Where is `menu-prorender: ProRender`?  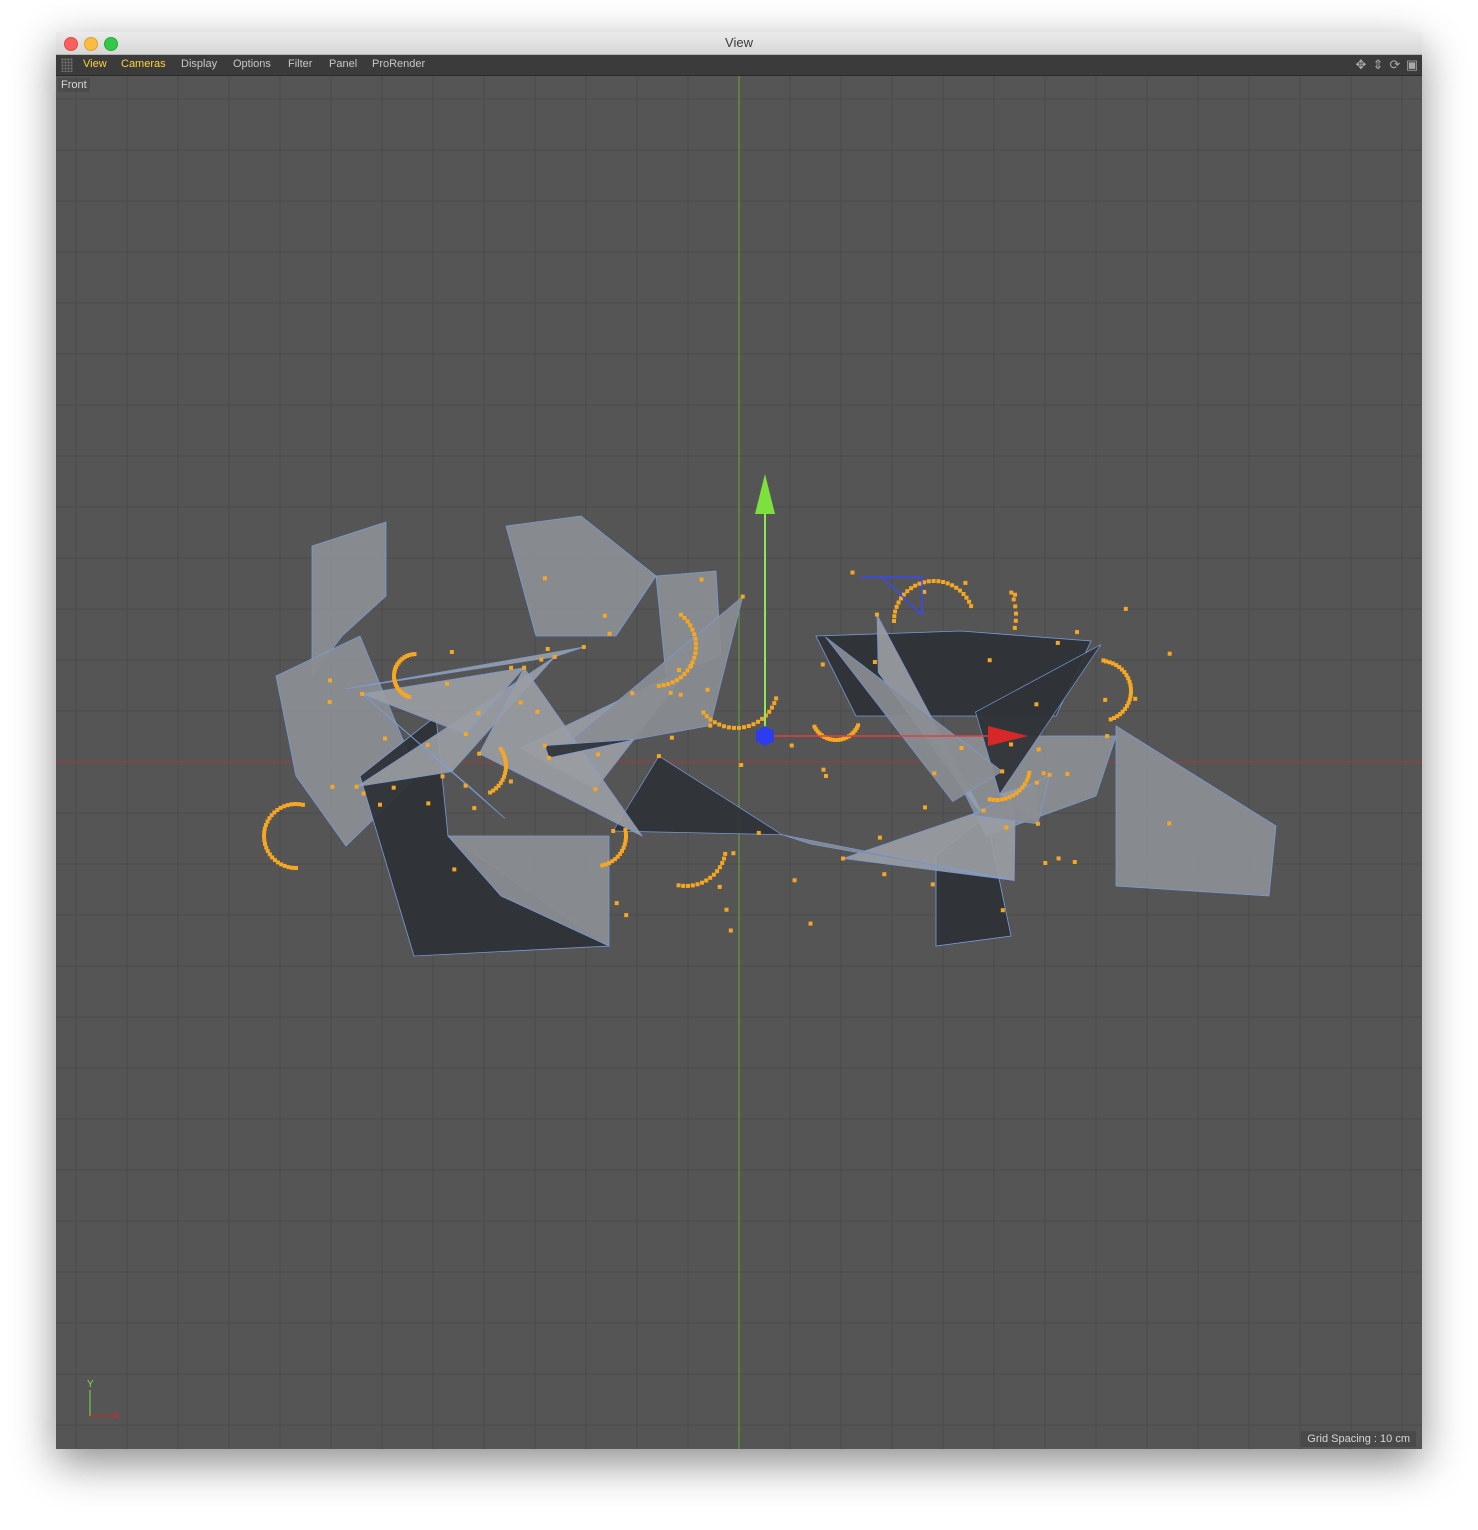 menu-prorender: ProRender is located at coordinates (398, 64).